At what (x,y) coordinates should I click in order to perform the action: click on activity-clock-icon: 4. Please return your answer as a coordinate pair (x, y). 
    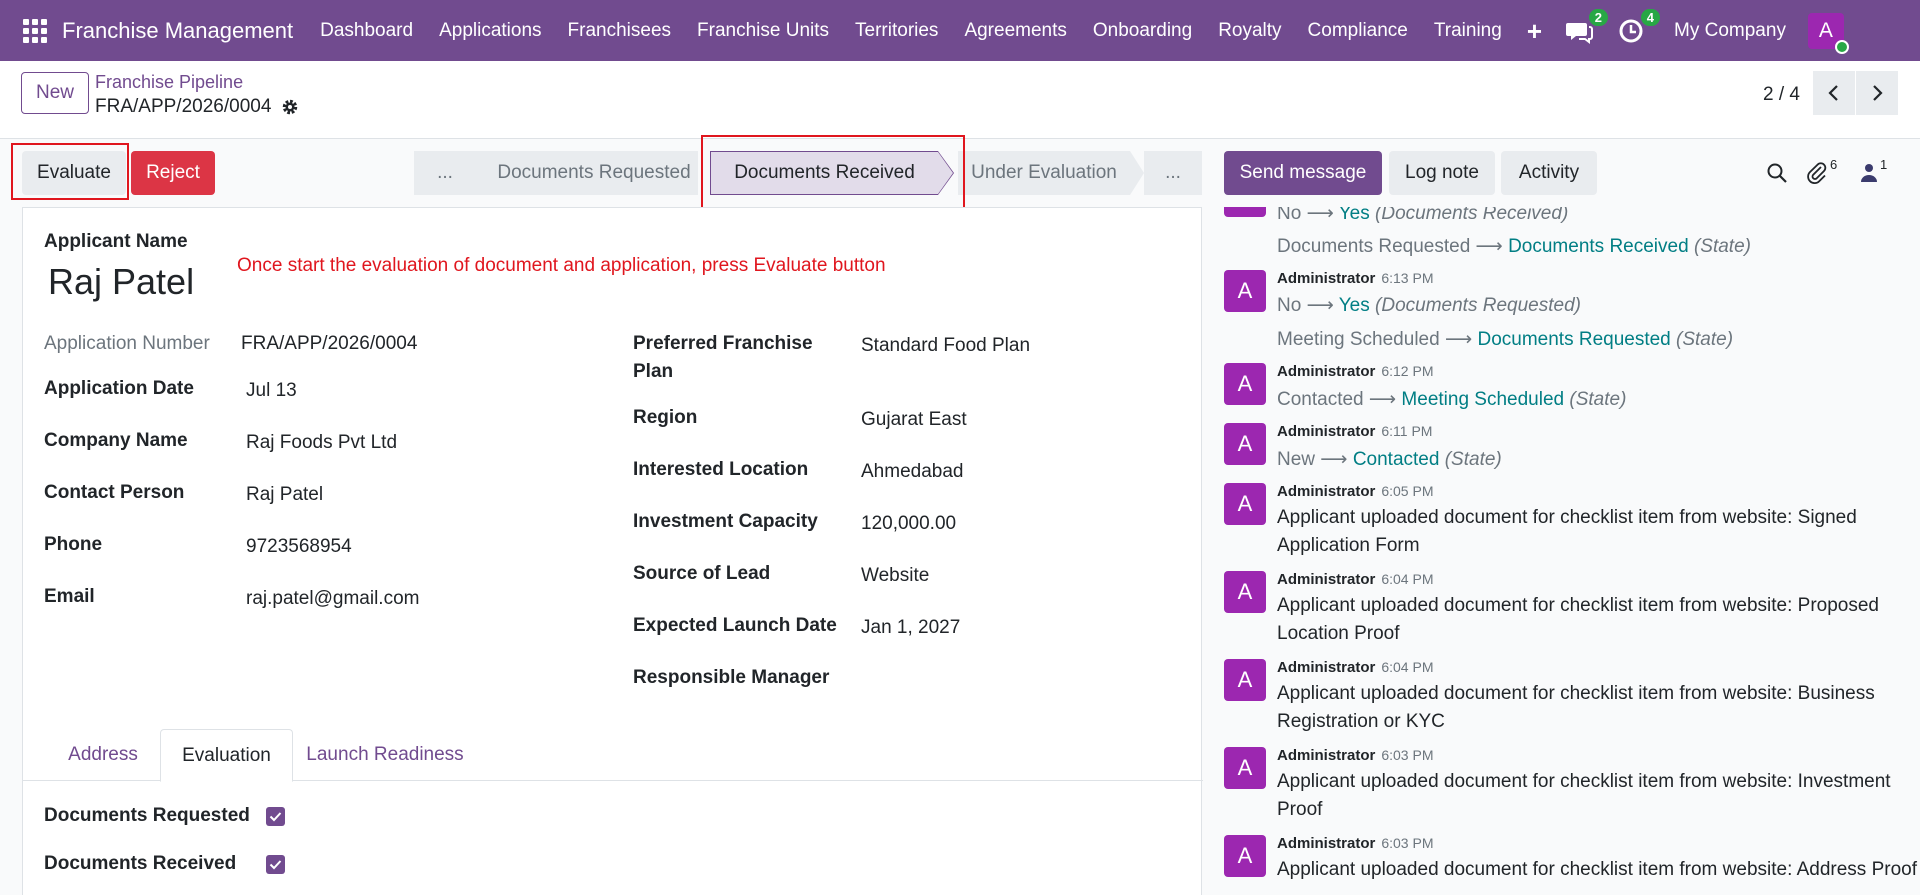
    Looking at the image, I should click on (1638, 27).